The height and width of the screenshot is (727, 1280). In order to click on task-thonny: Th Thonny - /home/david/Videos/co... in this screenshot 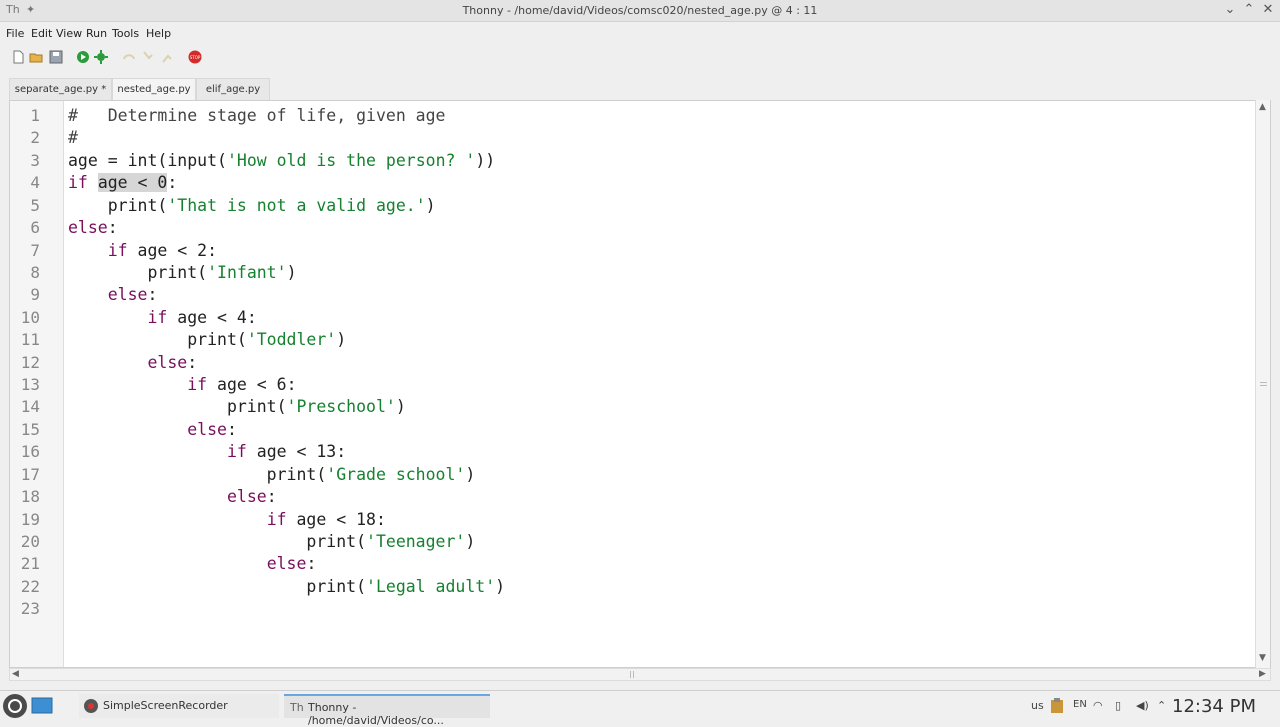, I will do `click(387, 710)`.